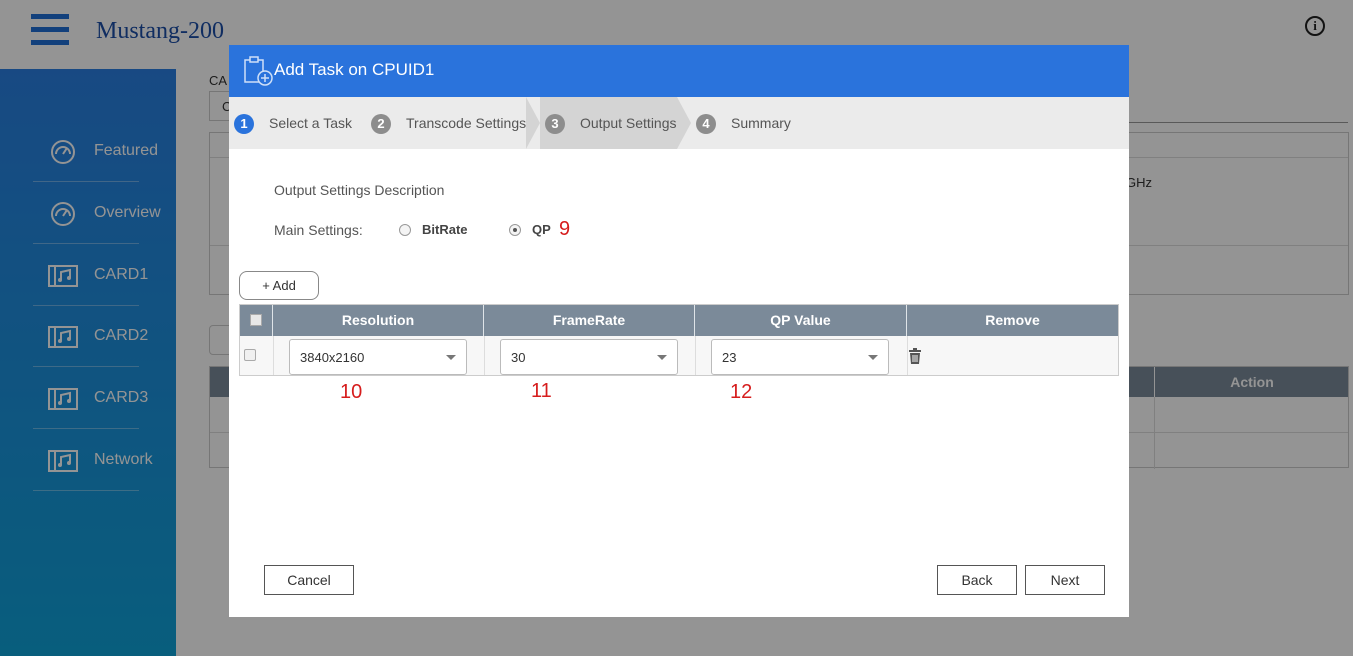 The image size is (1353, 656). What do you see at coordinates (589, 357) in the screenshot?
I see `framerate-select: 30` at bounding box center [589, 357].